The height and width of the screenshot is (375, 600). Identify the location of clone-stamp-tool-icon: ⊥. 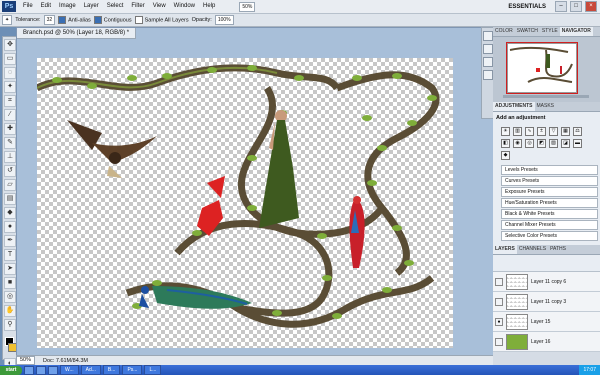
(10, 157).